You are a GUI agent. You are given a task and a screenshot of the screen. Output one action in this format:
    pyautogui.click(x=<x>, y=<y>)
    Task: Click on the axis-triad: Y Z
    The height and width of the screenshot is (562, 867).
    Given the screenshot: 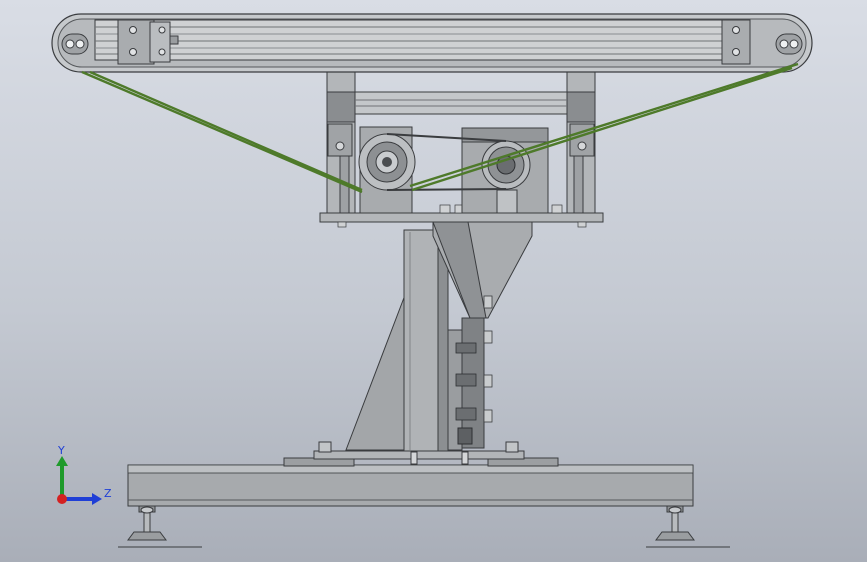 What is the action you would take?
    pyautogui.click(x=84, y=474)
    